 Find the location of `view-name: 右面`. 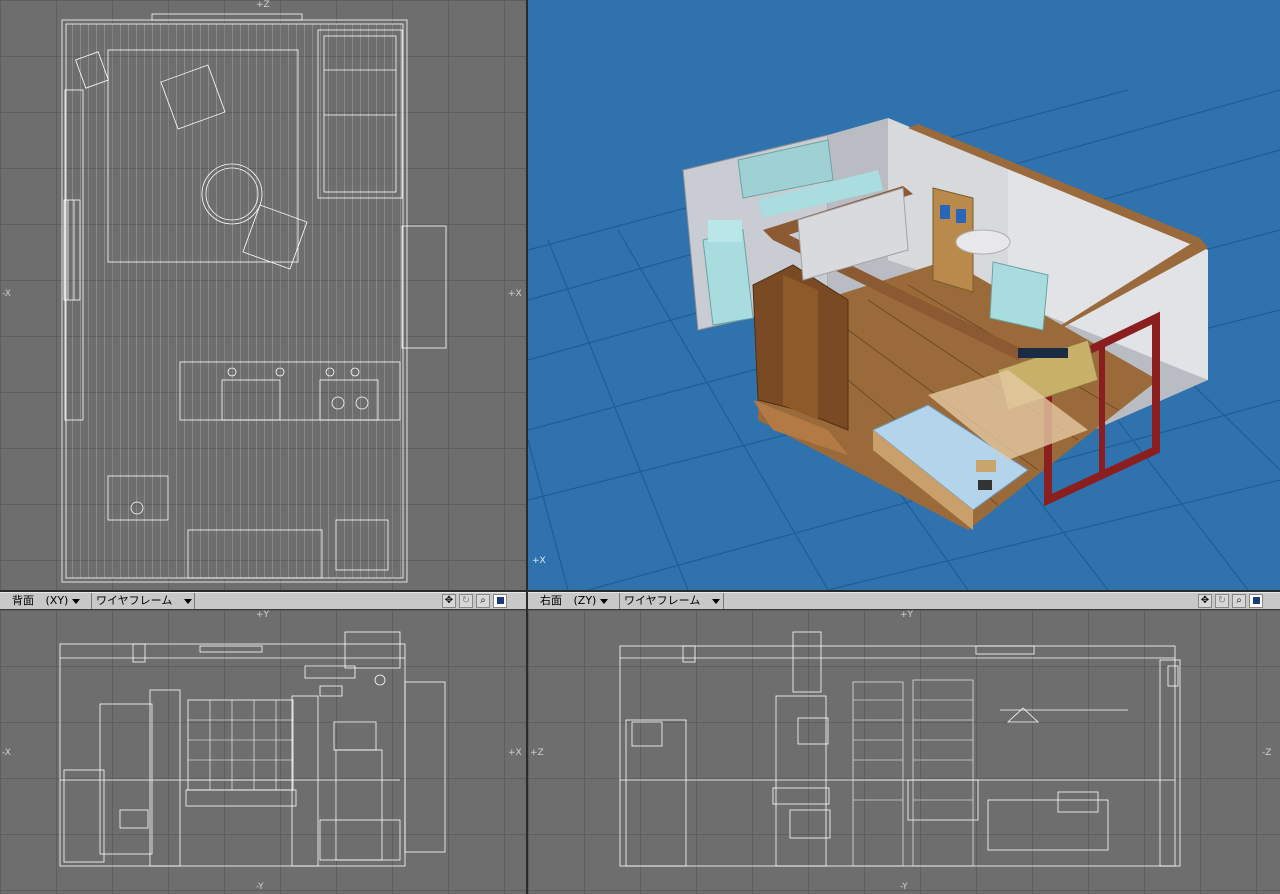

view-name: 右面 is located at coordinates (551, 600).